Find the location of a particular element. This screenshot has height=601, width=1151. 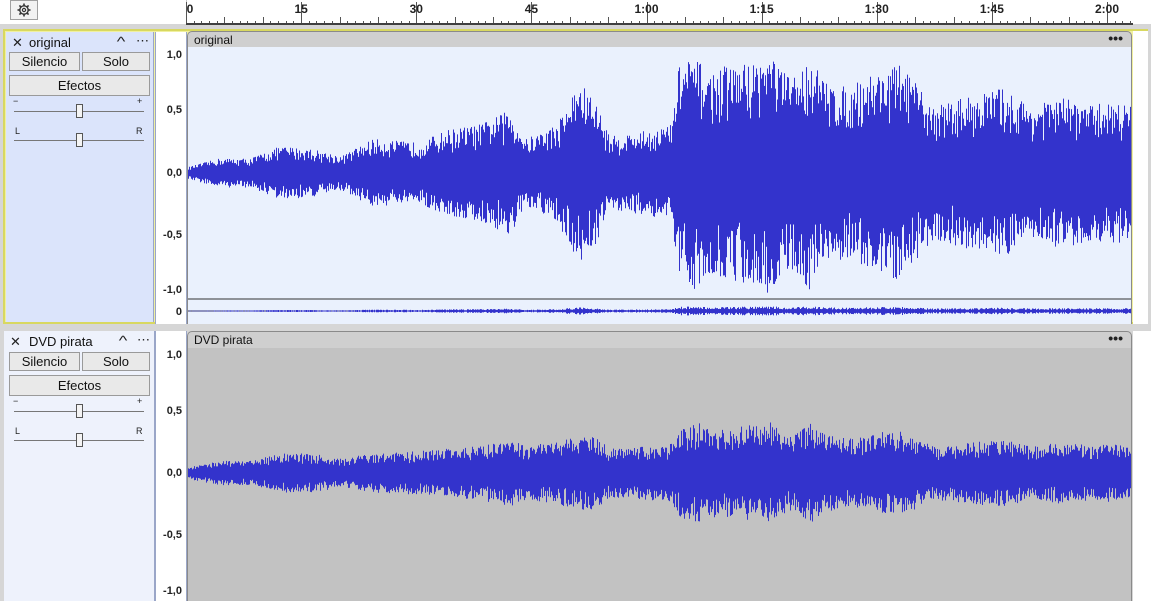

clip-header-dvd-pirata: DVD pirata ••• is located at coordinates (659, 339).